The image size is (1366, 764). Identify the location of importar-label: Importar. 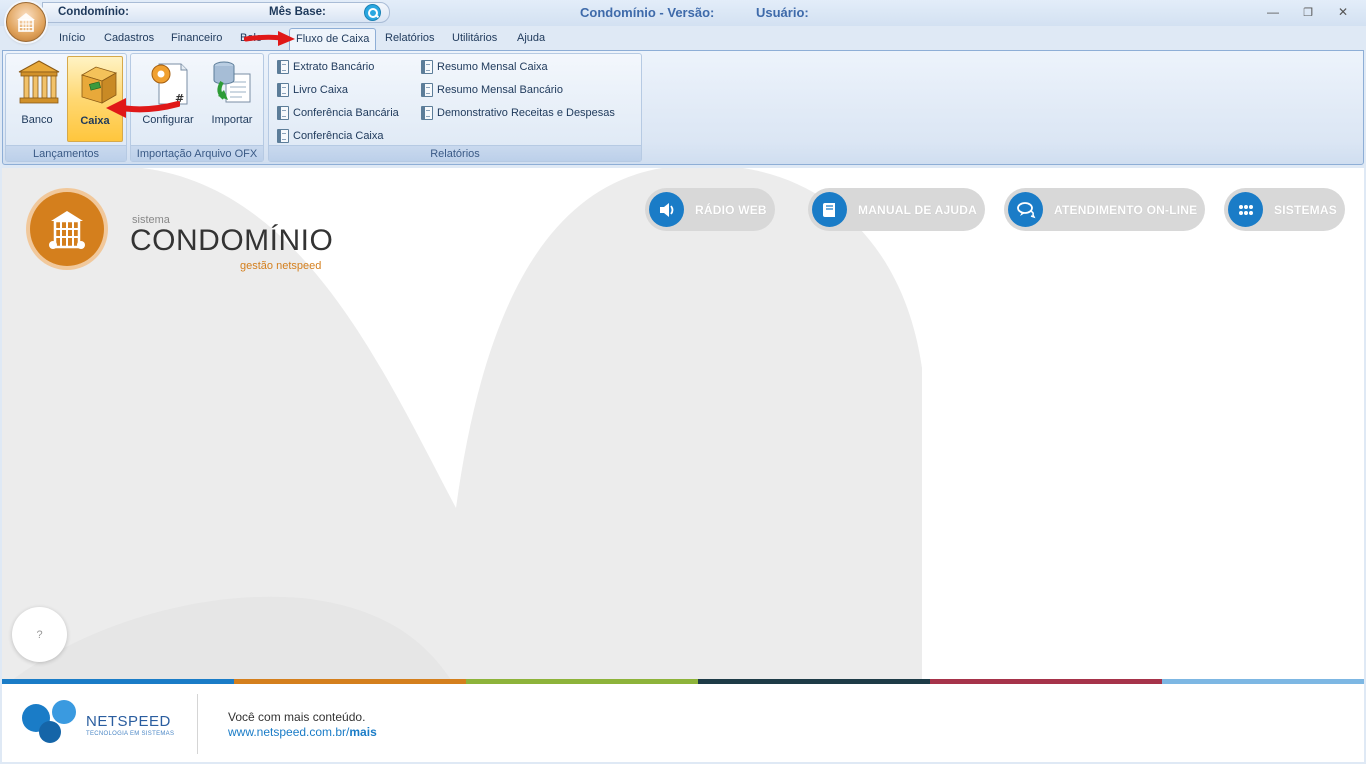
(232, 120).